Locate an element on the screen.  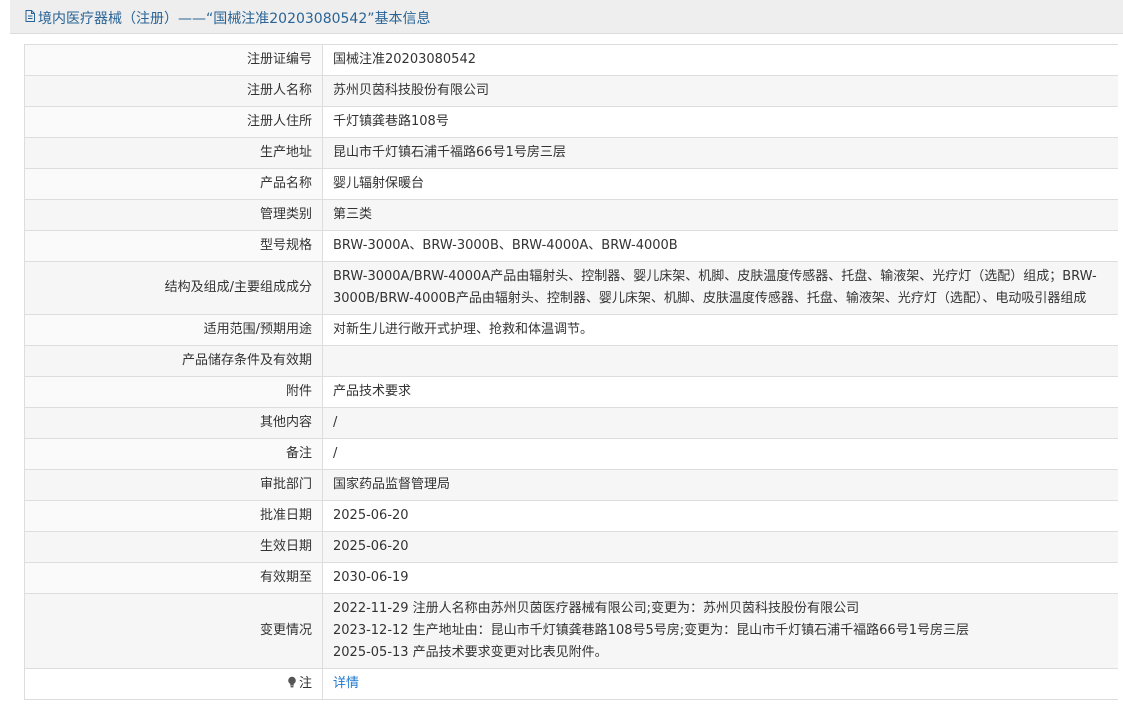
change-history-label: 变更情况 is located at coordinates (173, 631).